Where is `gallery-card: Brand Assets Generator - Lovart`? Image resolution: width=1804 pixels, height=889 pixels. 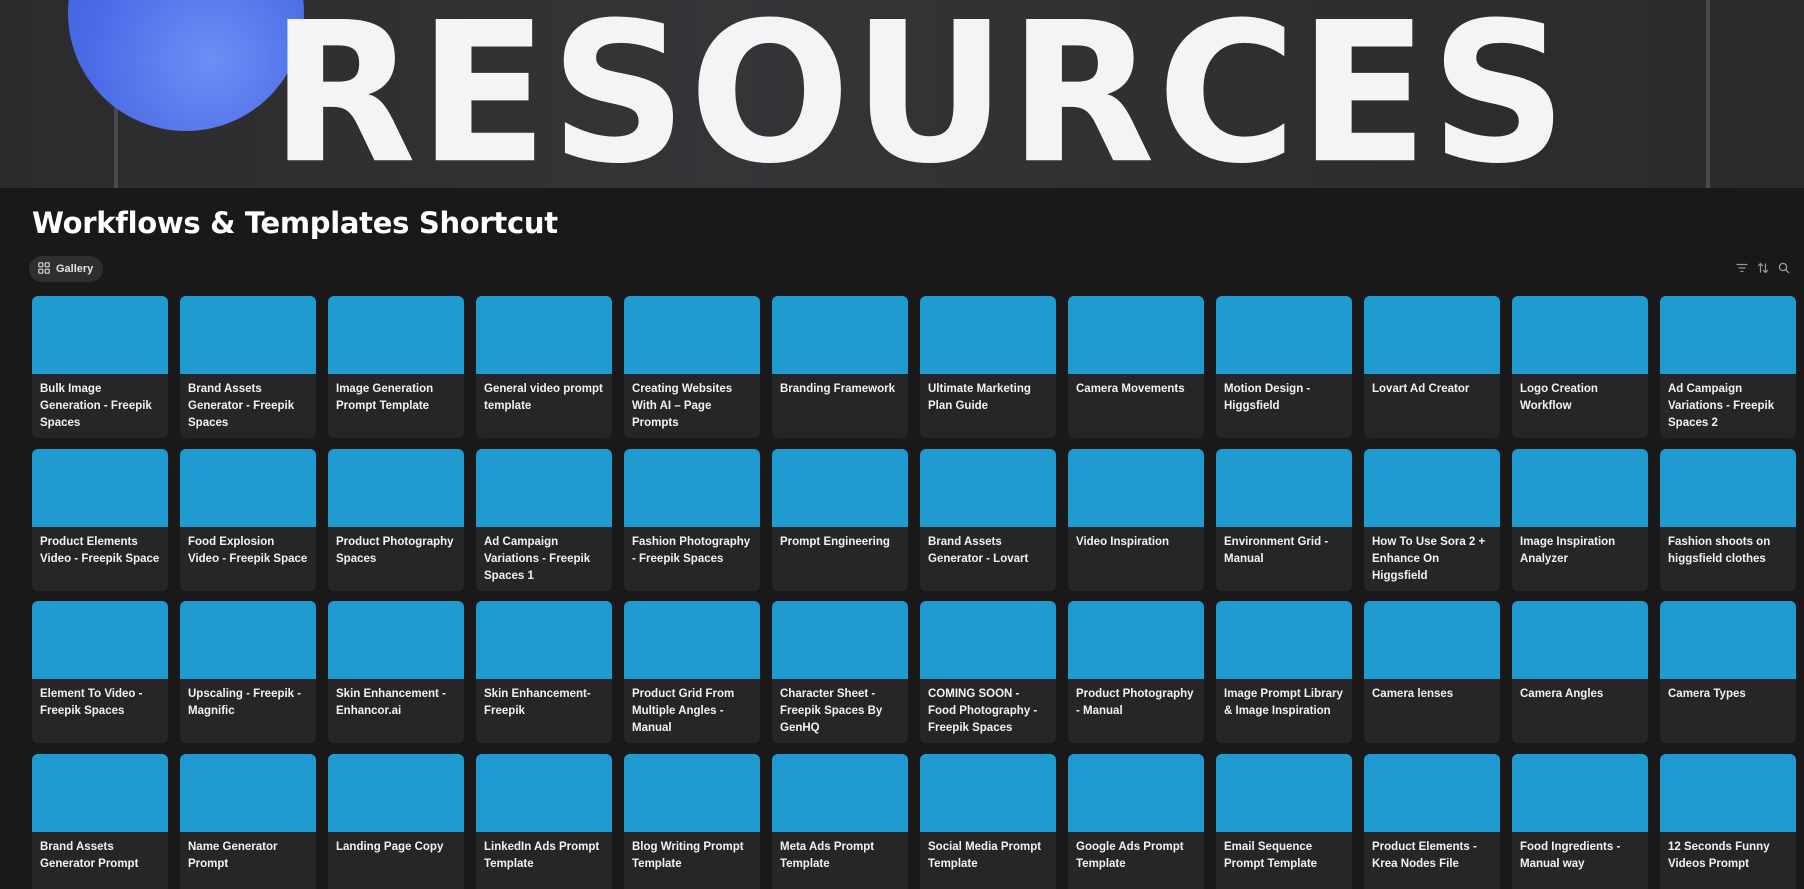
gallery-card: Brand Assets Generator - Lovart is located at coordinates (988, 519).